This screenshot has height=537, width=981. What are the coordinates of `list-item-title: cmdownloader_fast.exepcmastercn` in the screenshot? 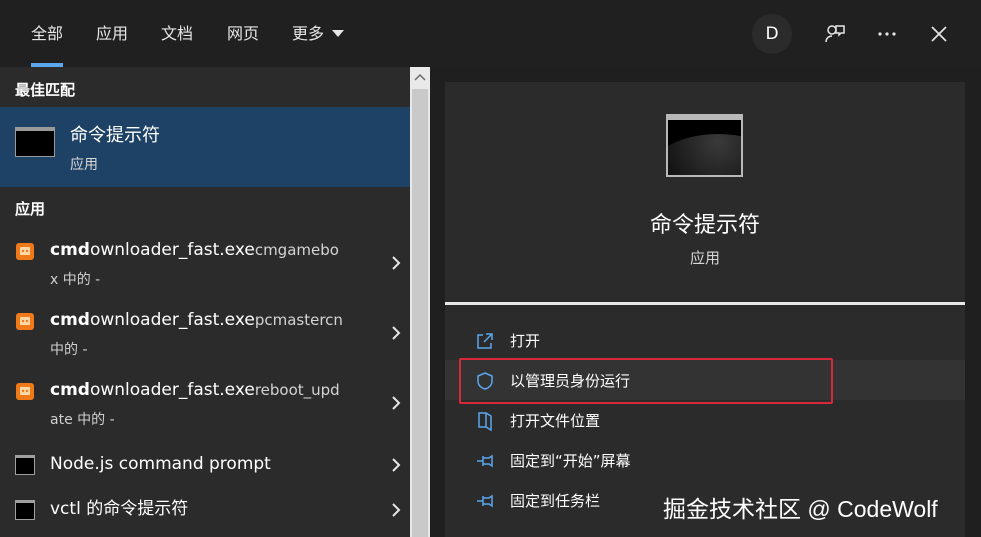 It's located at (205, 320).